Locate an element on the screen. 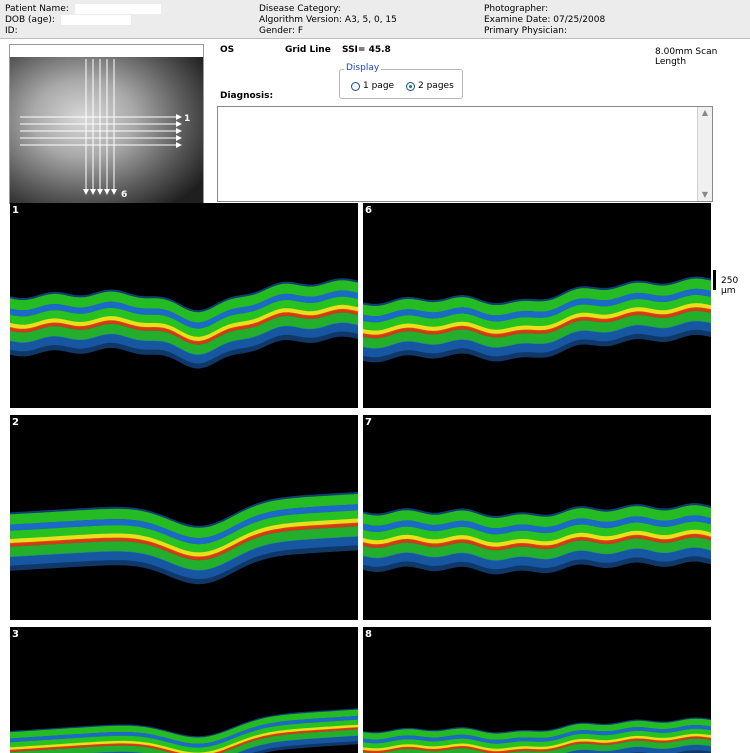  display-legend: Display is located at coordinates (363, 68).